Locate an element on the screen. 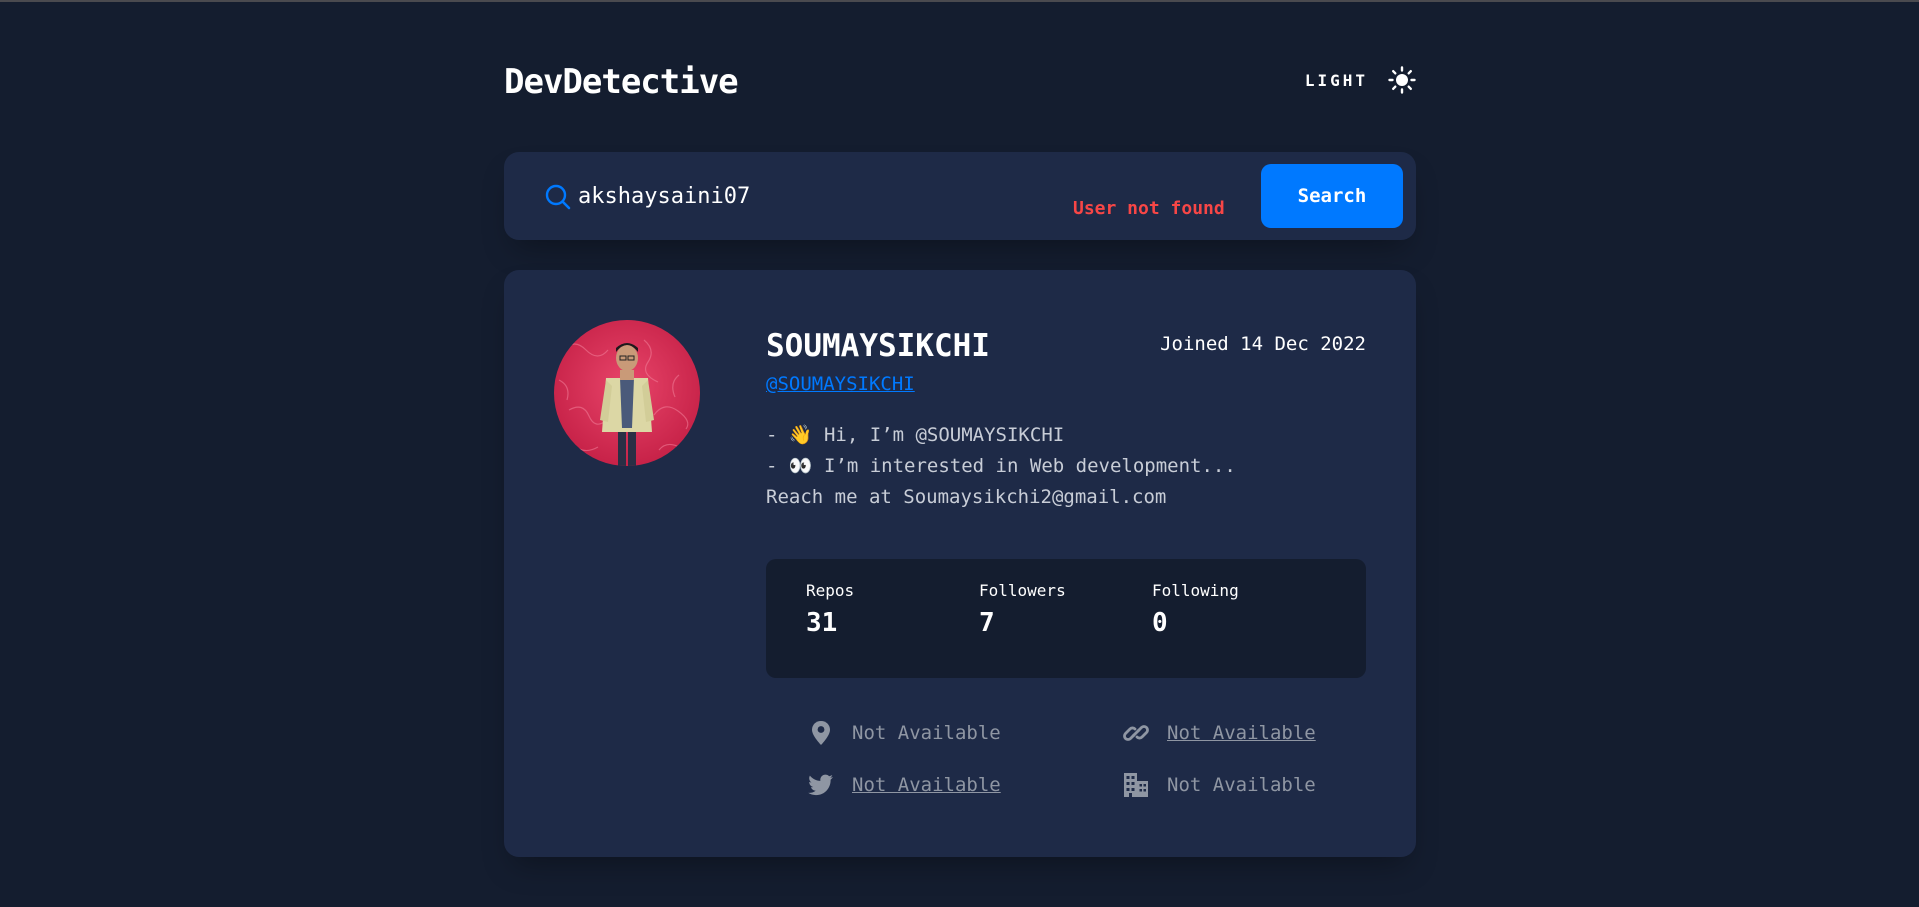 This screenshot has height=907, width=1919. stat-value: 0 is located at coordinates (1160, 623).